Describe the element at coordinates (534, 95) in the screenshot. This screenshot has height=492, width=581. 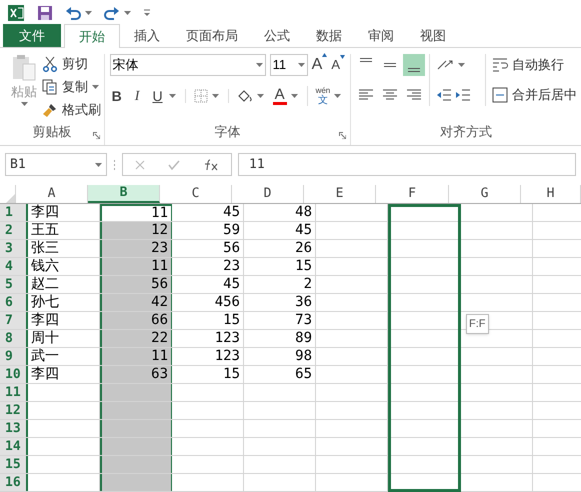
I see `merge-center-button: 合并后居中` at that location.